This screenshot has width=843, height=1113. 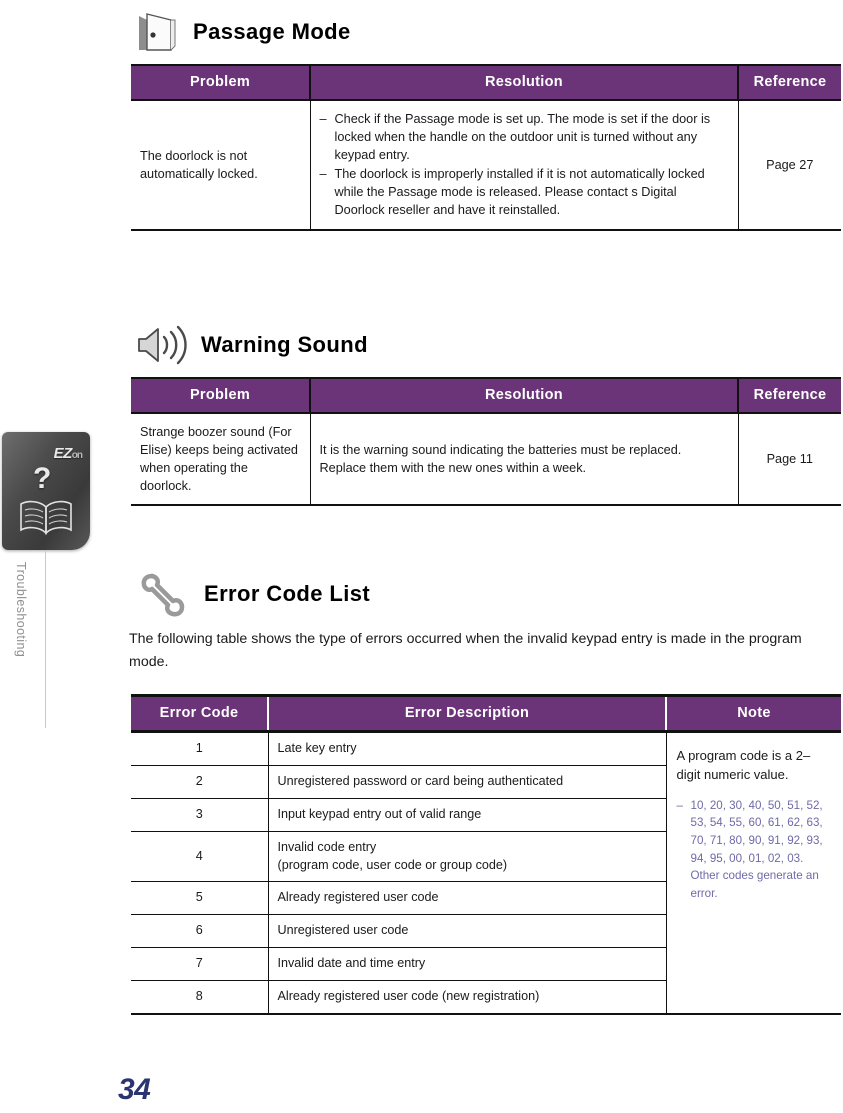 I want to click on section-title: Error Code List, so click(x=287, y=593).